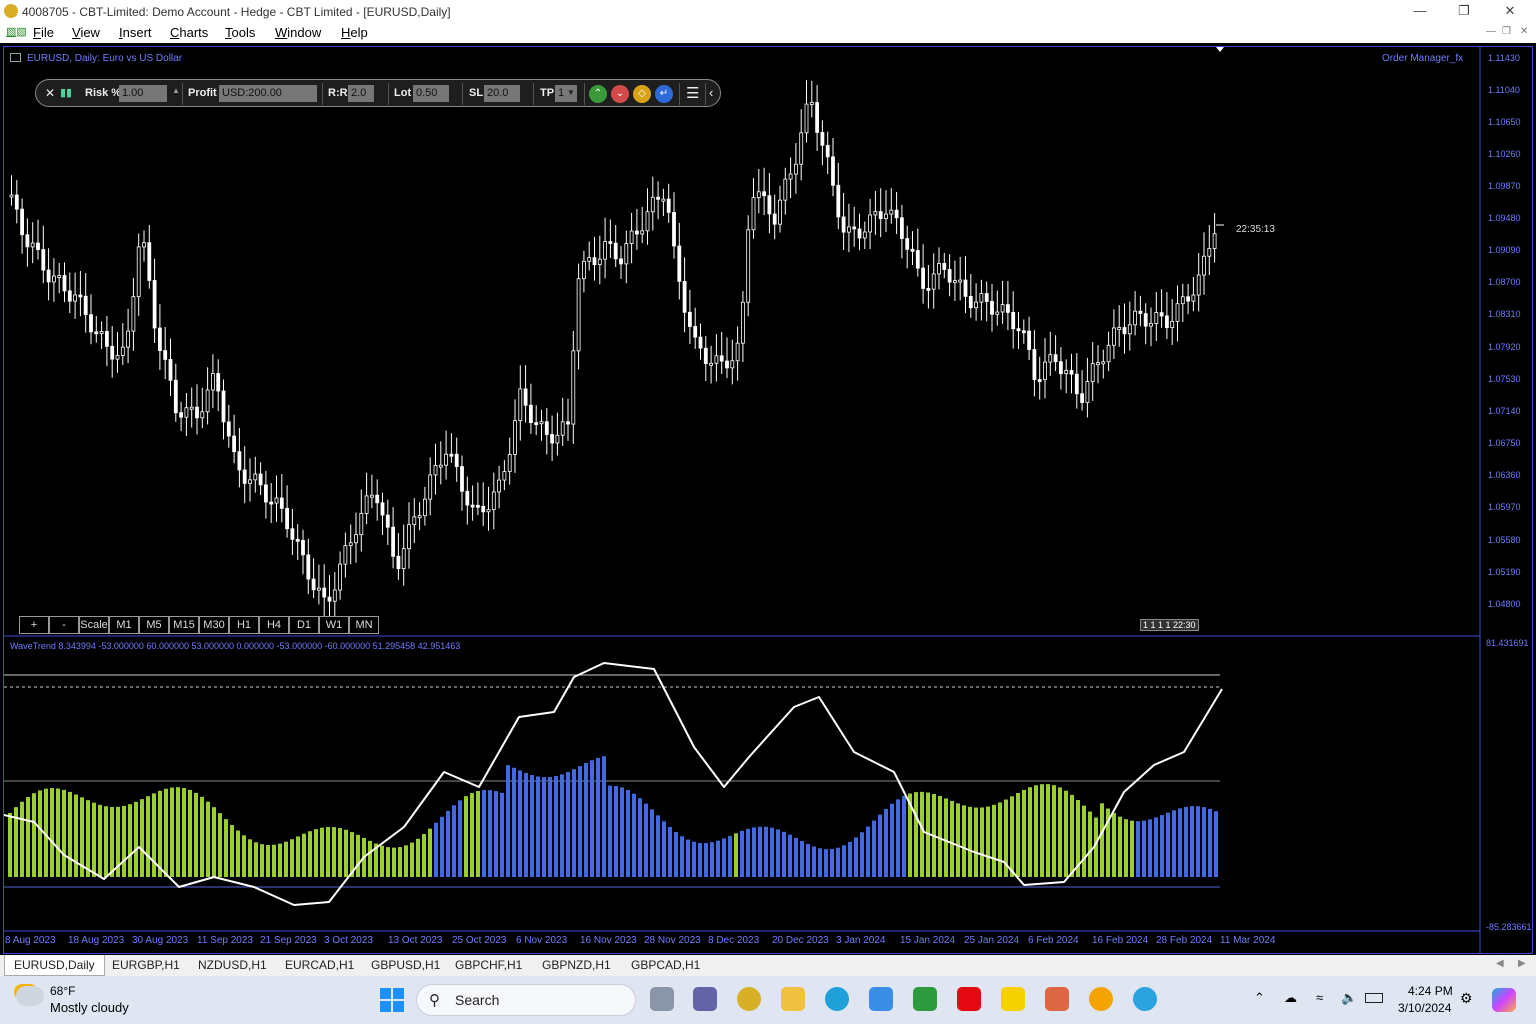 The width and height of the screenshot is (1536, 1024). What do you see at coordinates (665, 965) in the screenshot?
I see `tab-gbpcad-h1: GBPCAD,H1` at bounding box center [665, 965].